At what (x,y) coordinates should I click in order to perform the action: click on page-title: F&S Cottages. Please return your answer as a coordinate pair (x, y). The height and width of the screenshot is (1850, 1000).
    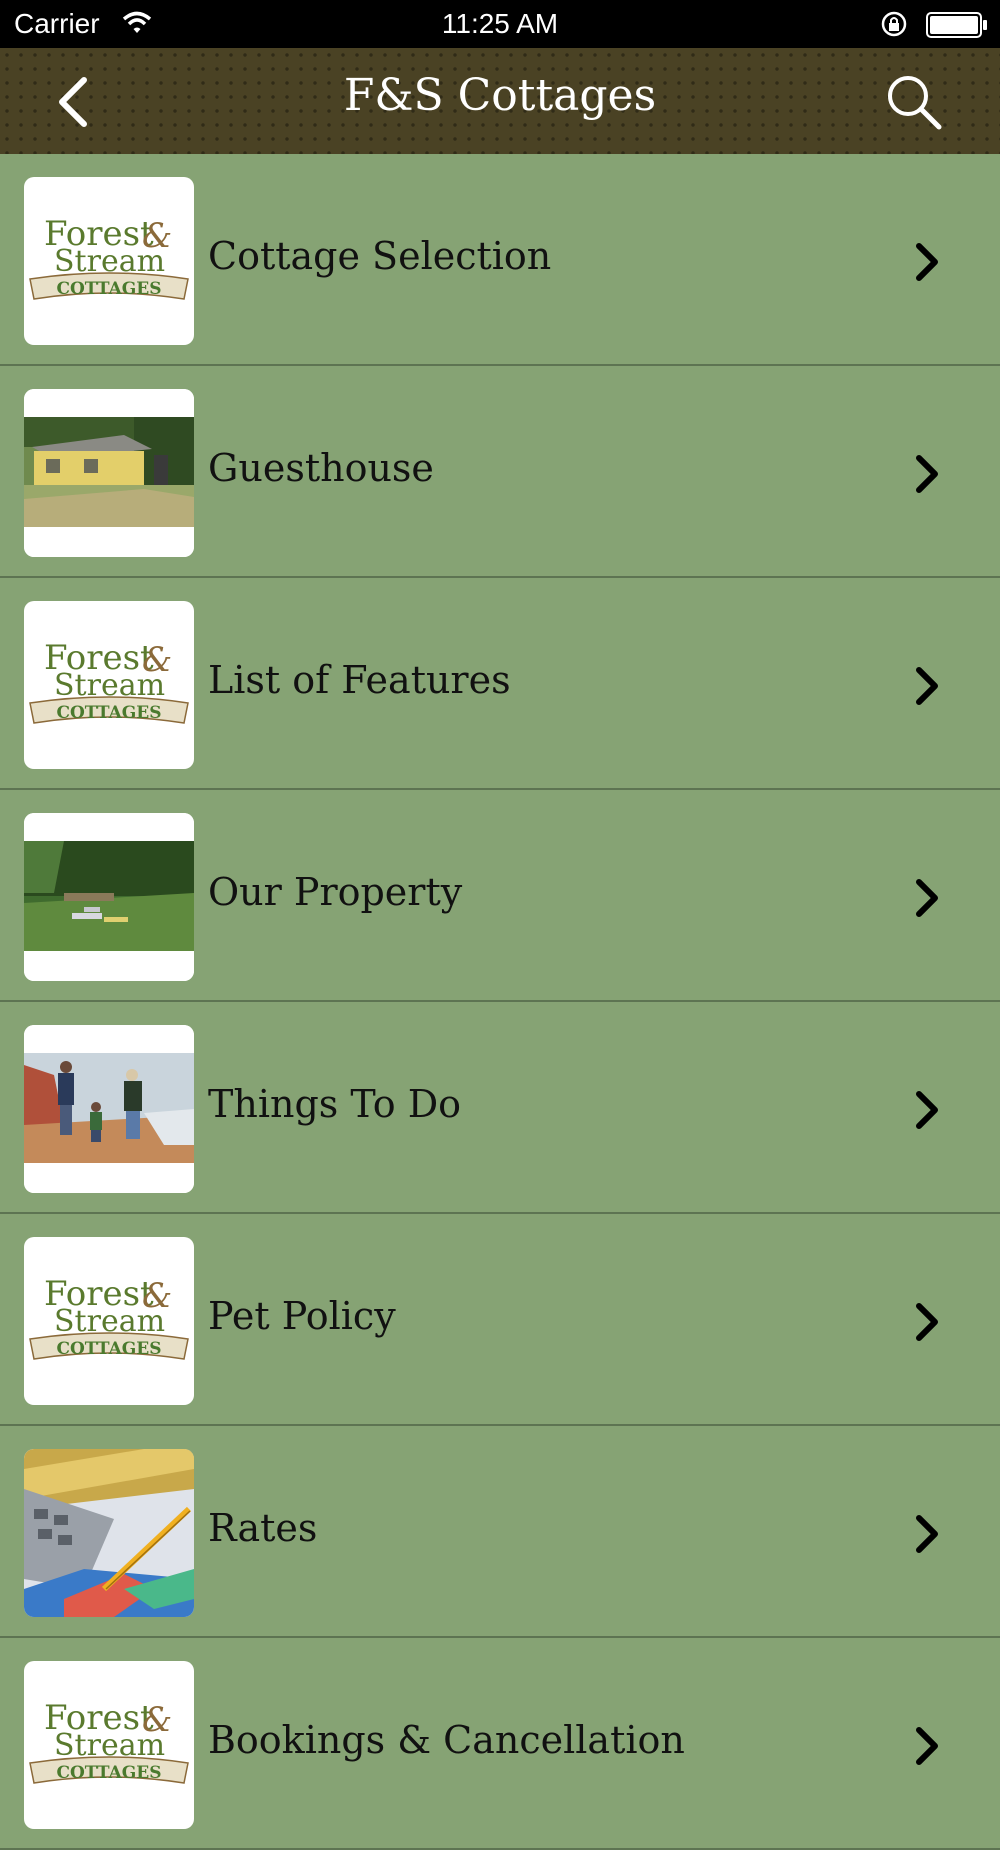
    Looking at the image, I should click on (500, 95).